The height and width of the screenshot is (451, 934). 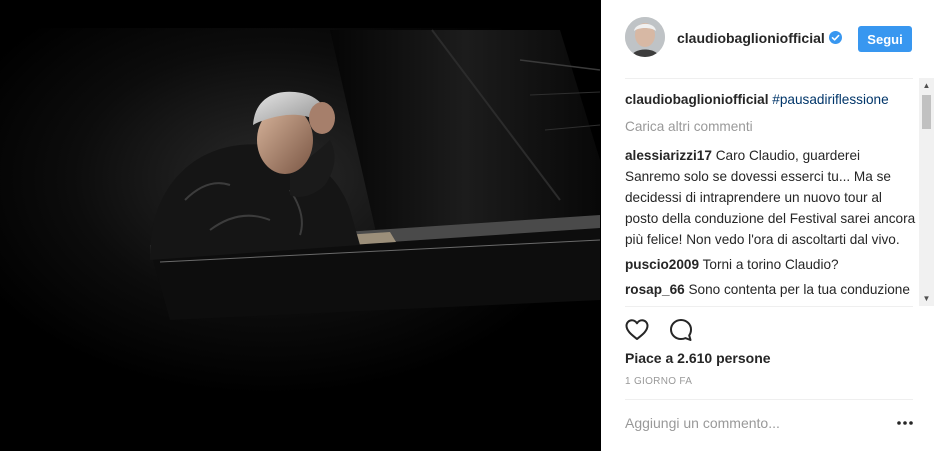 I want to click on post-timestamp: 1 GIORNO FA, so click(x=658, y=381).